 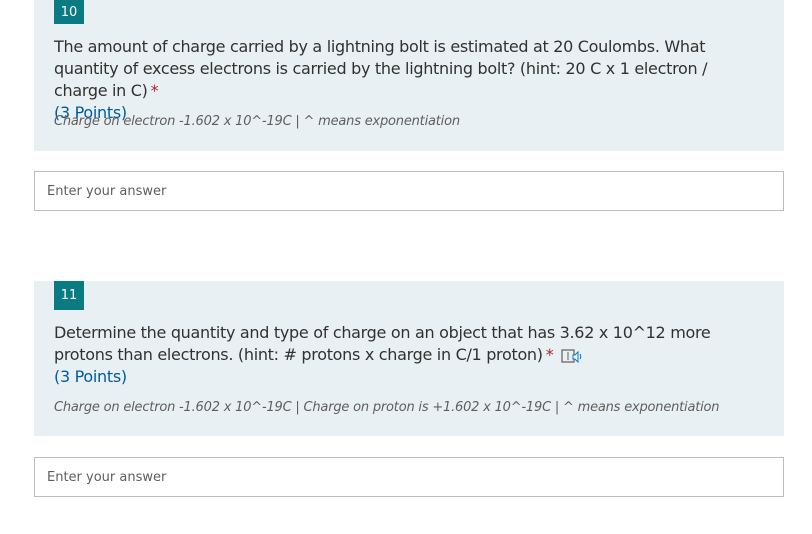 I want to click on question-points: (3 Points), so click(x=90, y=376).